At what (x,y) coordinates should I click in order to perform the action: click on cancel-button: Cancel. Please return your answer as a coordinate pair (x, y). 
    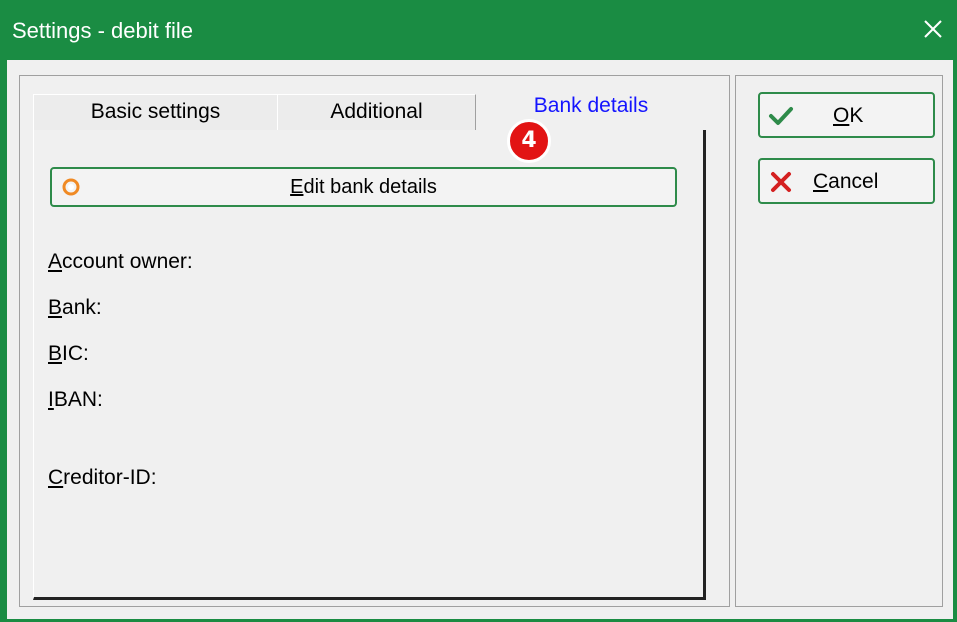
    Looking at the image, I should click on (846, 181).